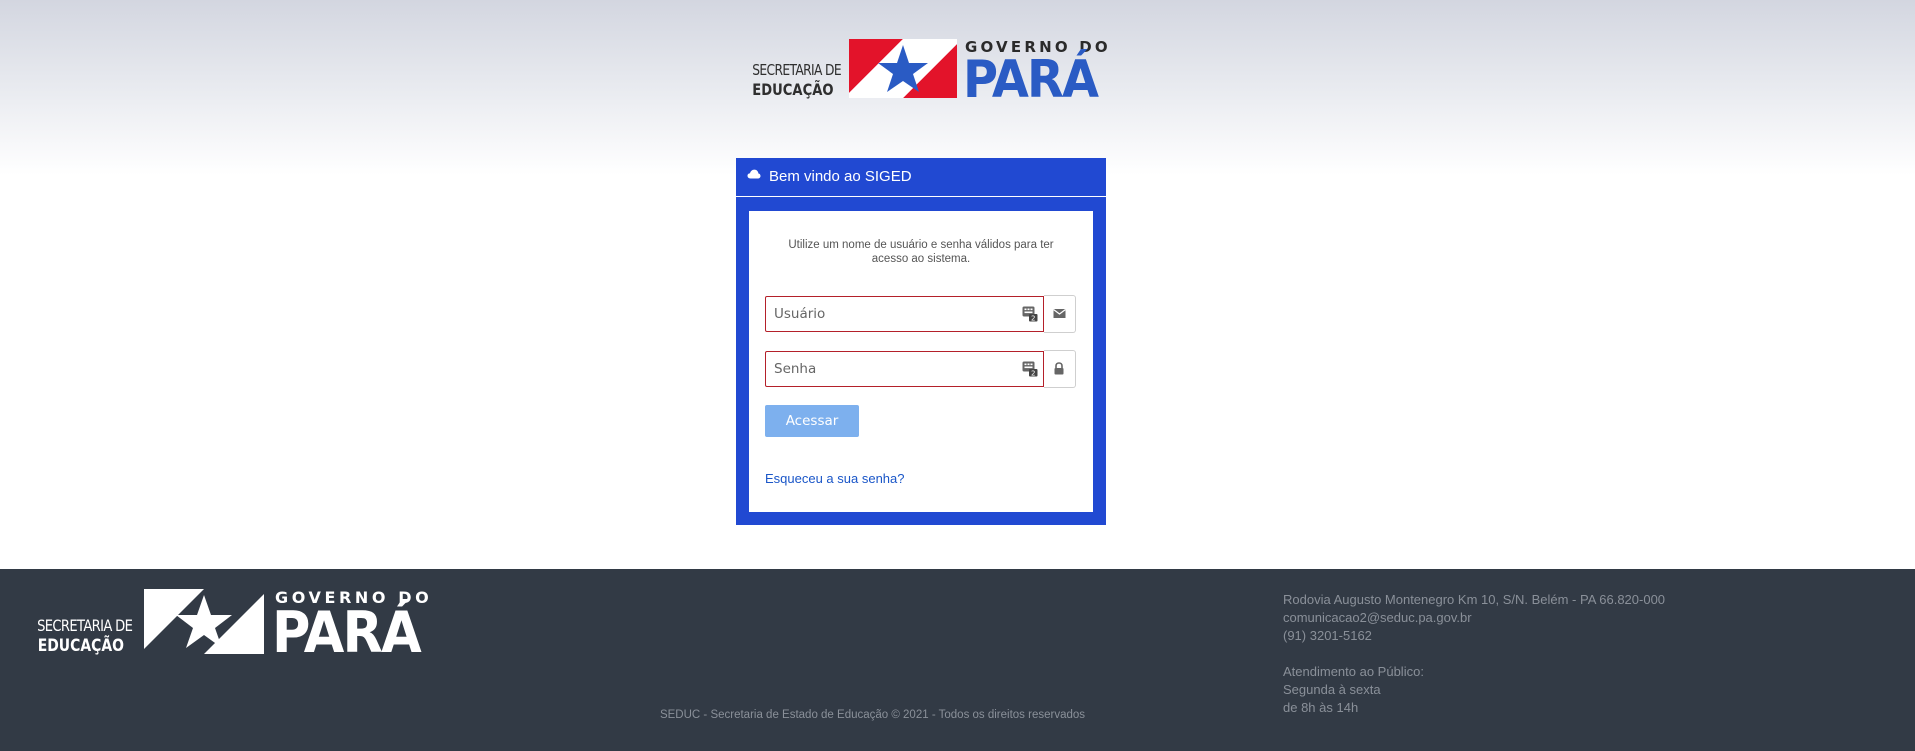  I want to click on footer-org-line1: SECRETARIA DE, so click(85, 625).